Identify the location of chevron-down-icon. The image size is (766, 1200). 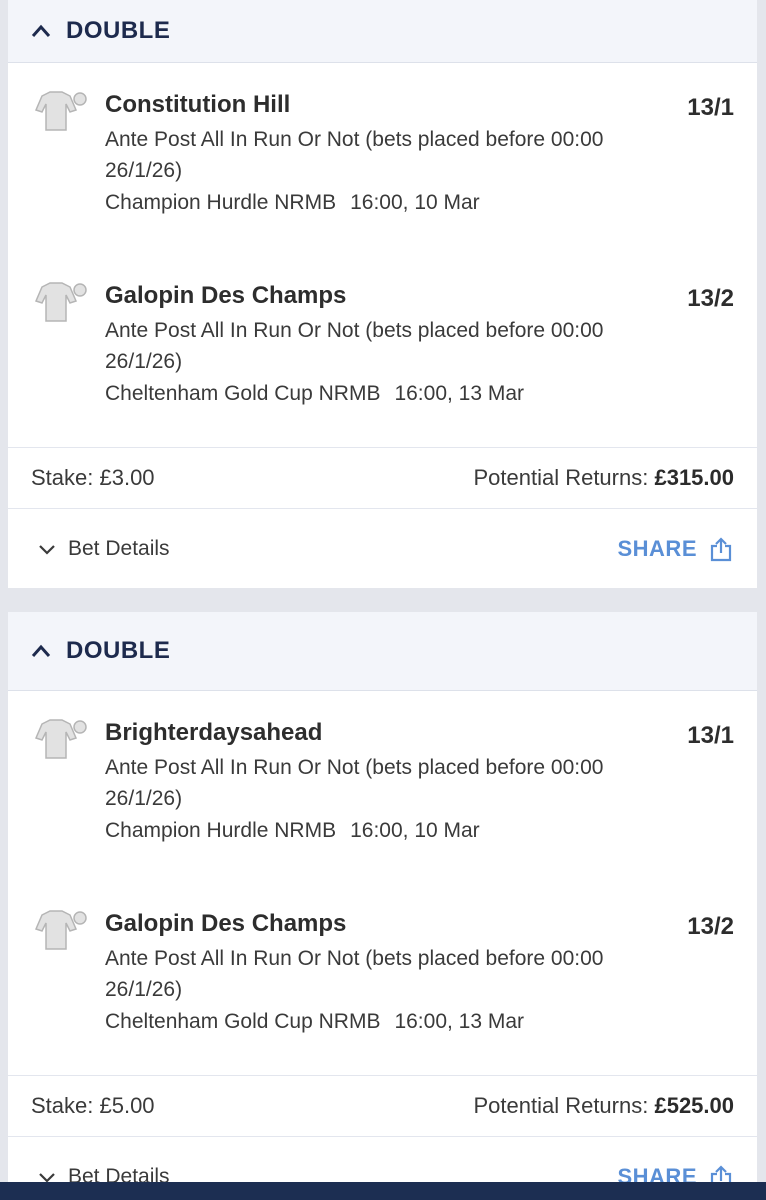
(47, 550).